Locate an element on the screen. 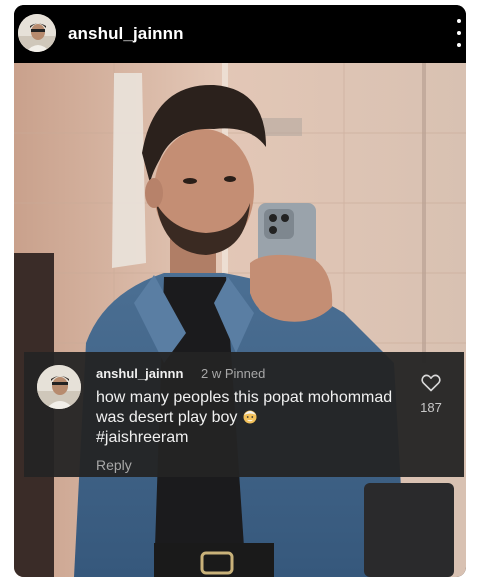  comment-meta: 2 w Pinned is located at coordinates (233, 373).